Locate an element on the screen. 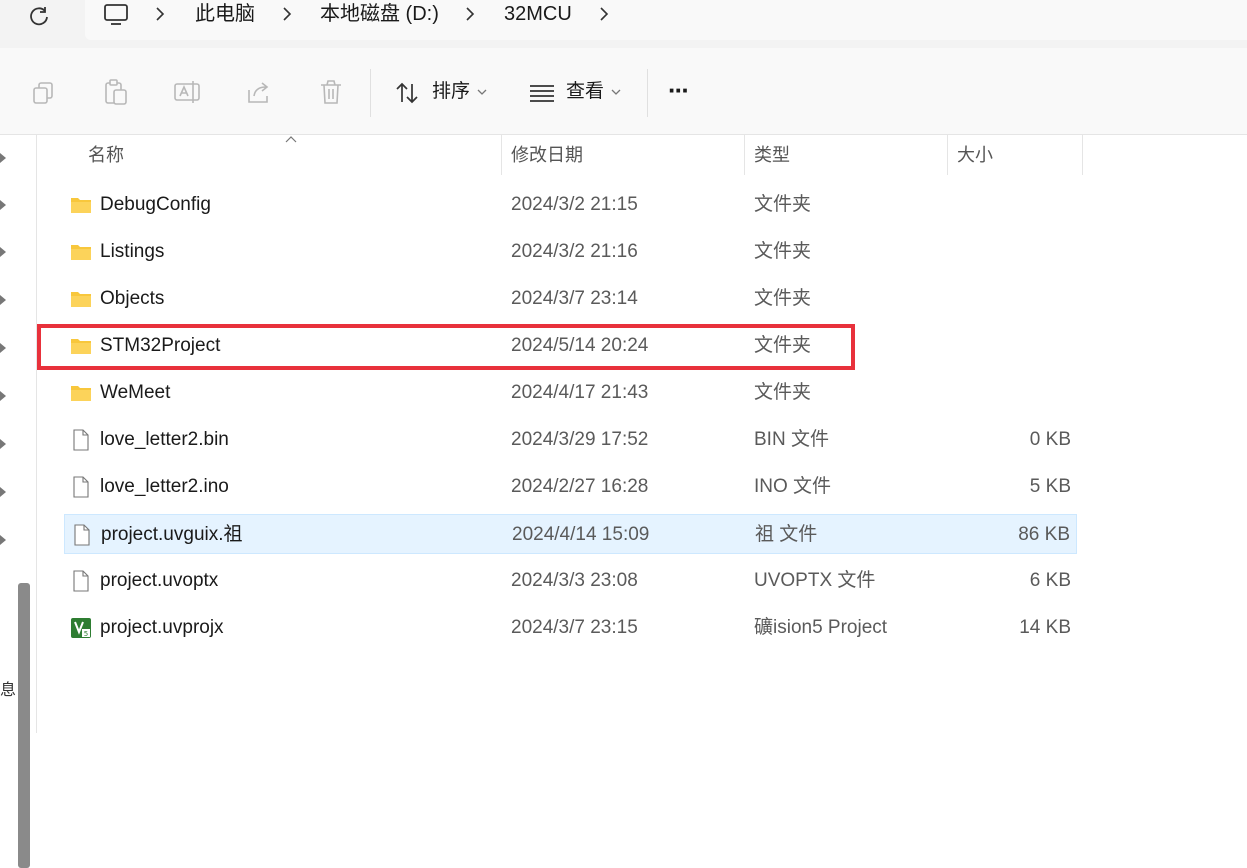 This screenshot has height=868, width=1247. file-date: 2024/4/14 15:09 is located at coordinates (581, 534).